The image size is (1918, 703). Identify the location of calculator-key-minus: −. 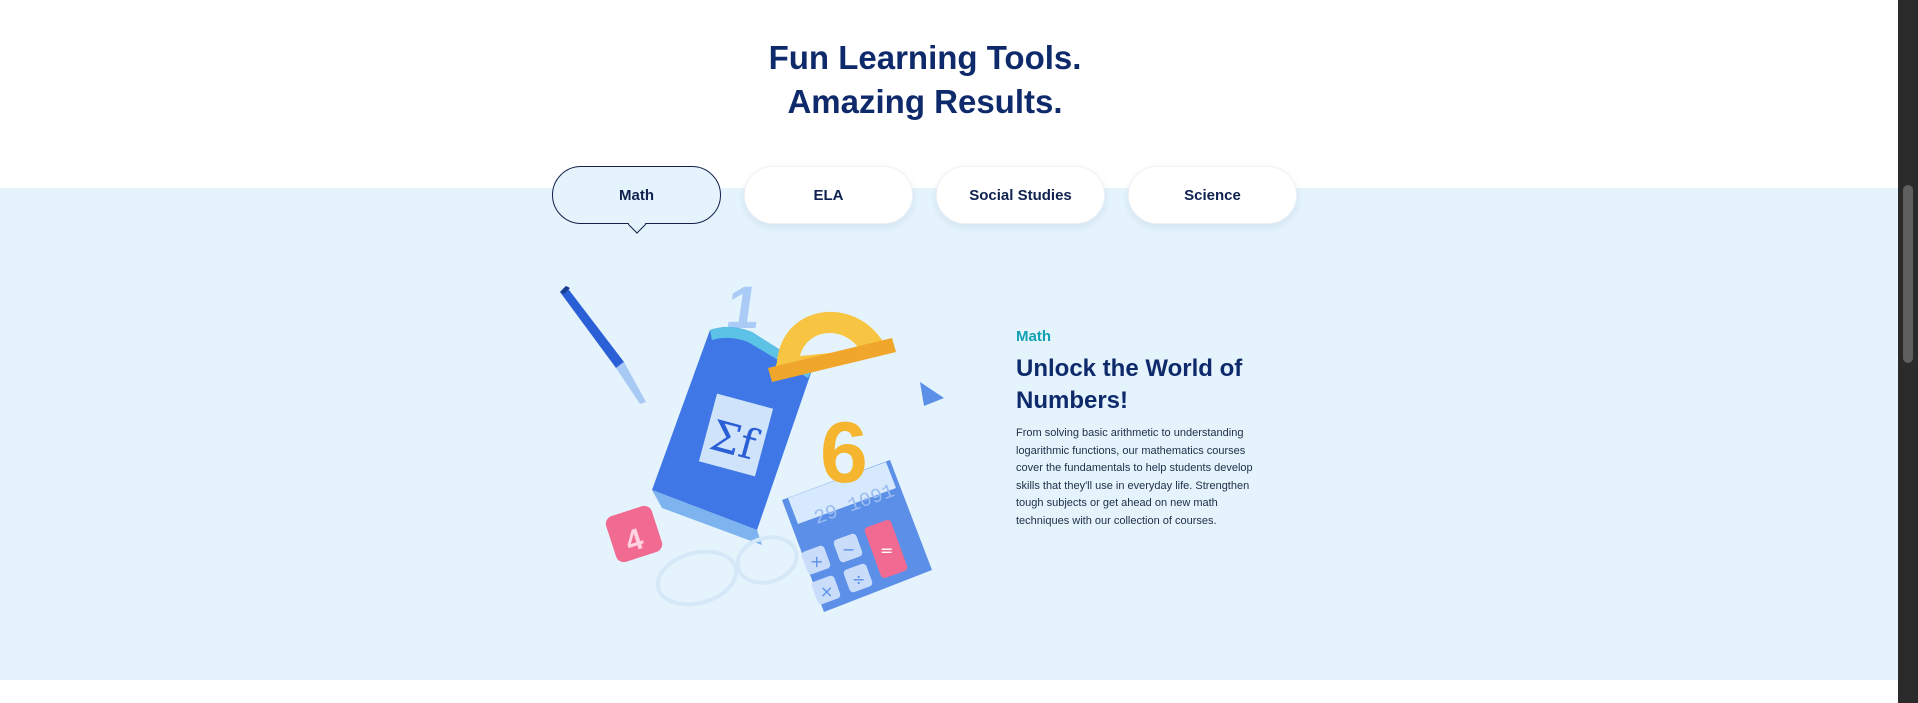
(848, 549).